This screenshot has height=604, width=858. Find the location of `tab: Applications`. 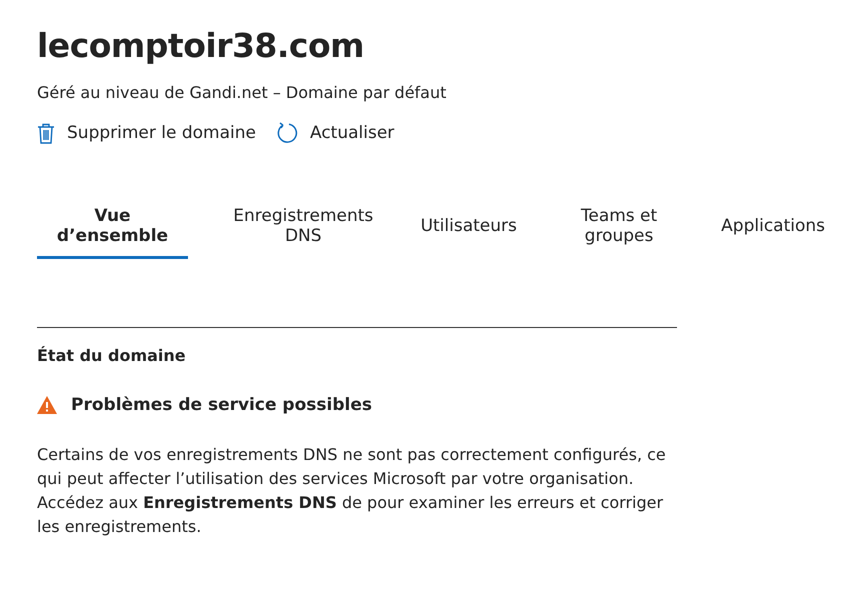

tab: Applications is located at coordinates (773, 232).